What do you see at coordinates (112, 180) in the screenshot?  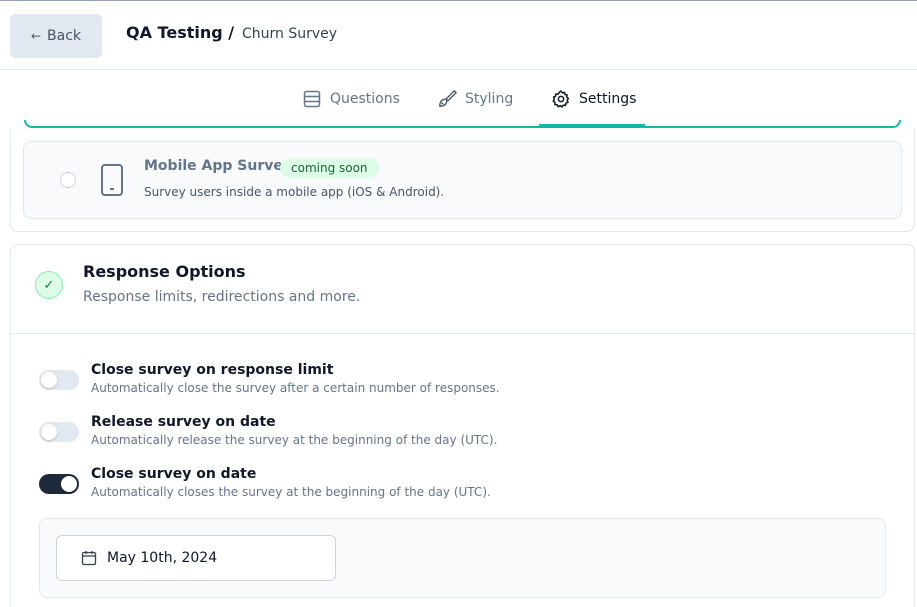 I see `smartphone-icon` at bounding box center [112, 180].